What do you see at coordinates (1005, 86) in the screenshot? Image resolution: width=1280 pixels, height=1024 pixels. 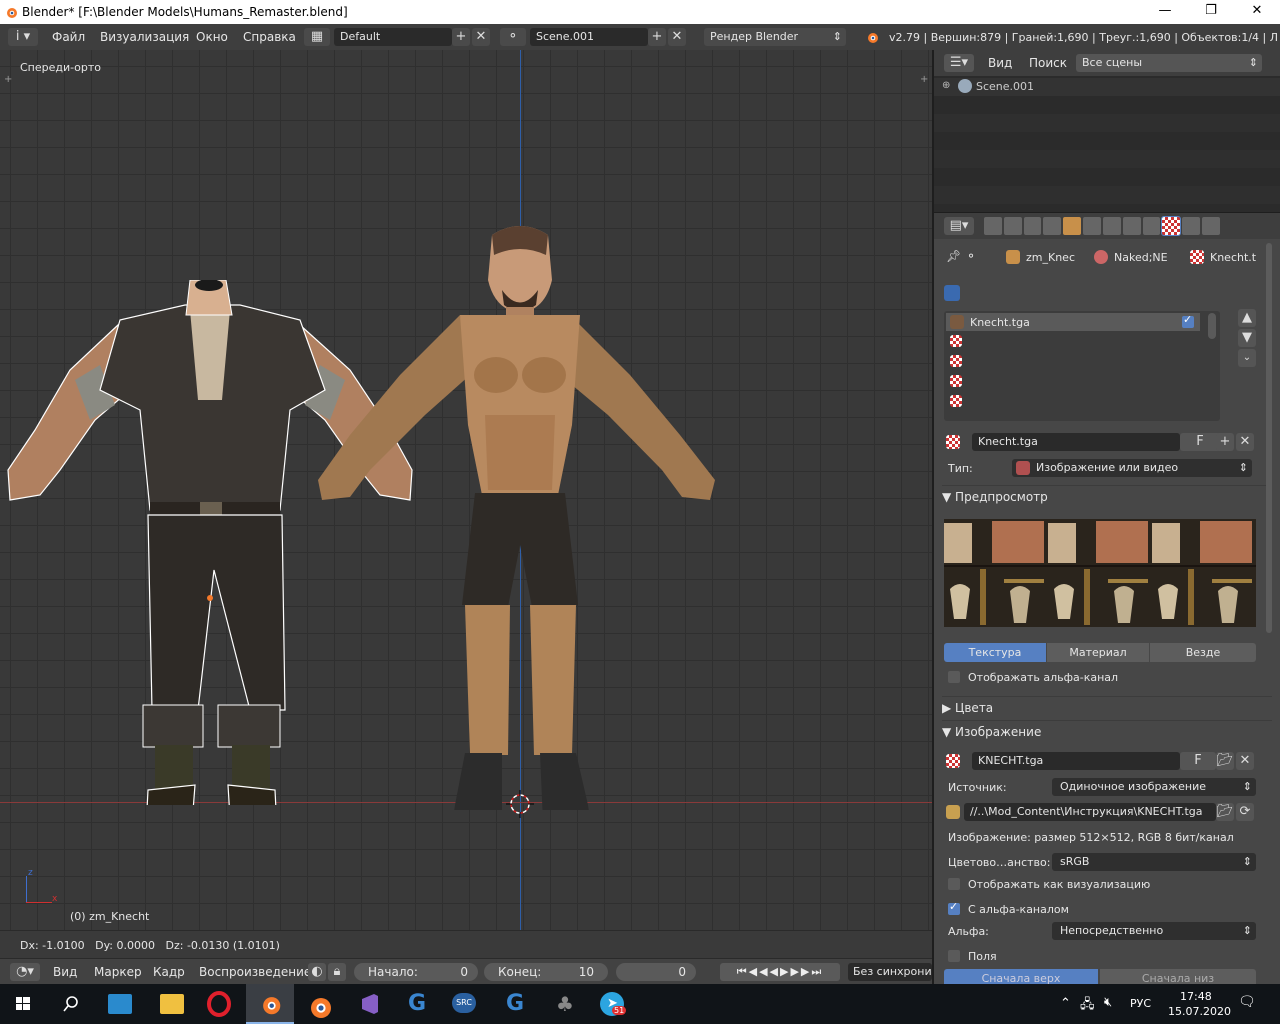 I see `outliner-scene-name: Scene.001` at bounding box center [1005, 86].